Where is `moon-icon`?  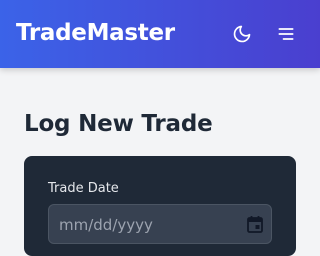
moon-icon is located at coordinates (242, 34).